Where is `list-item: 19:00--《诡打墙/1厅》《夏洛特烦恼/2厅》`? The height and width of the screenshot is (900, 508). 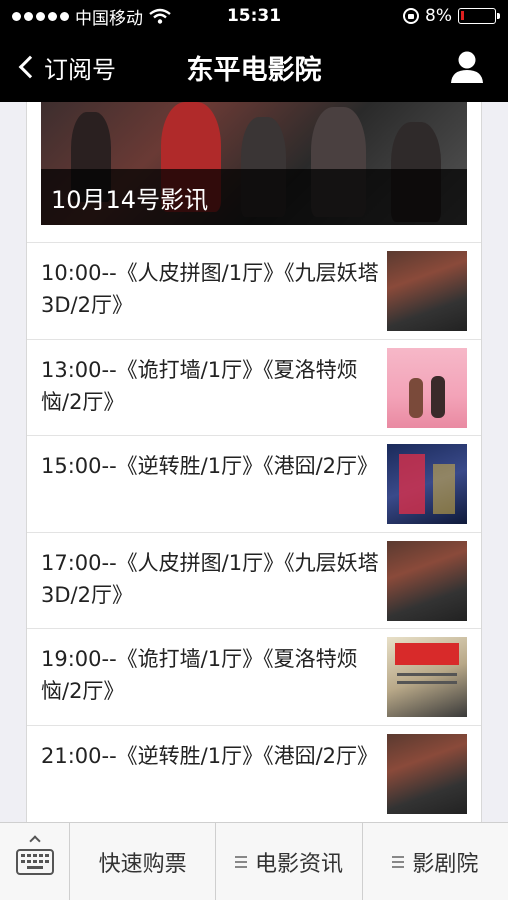 list-item: 19:00--《诡打墙/1厅》《夏洛特烦恼/2厅》 is located at coordinates (254, 676).